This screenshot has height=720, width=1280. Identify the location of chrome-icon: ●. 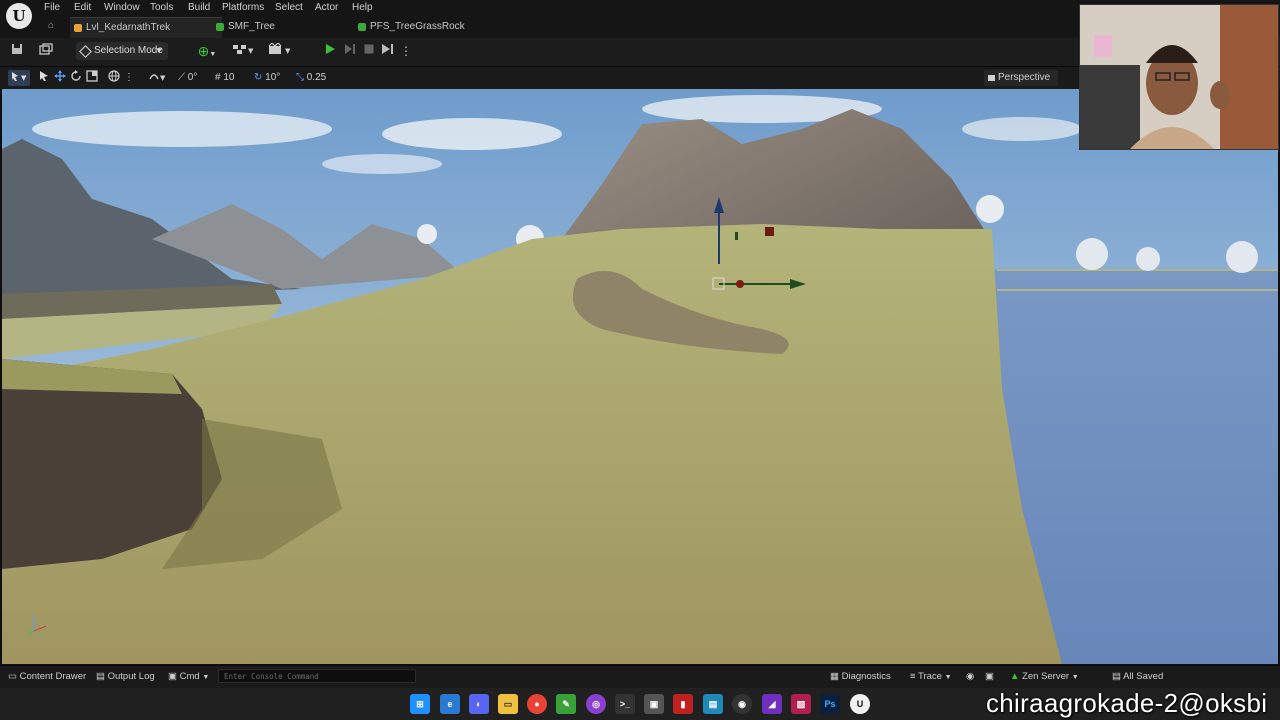
(537, 704).